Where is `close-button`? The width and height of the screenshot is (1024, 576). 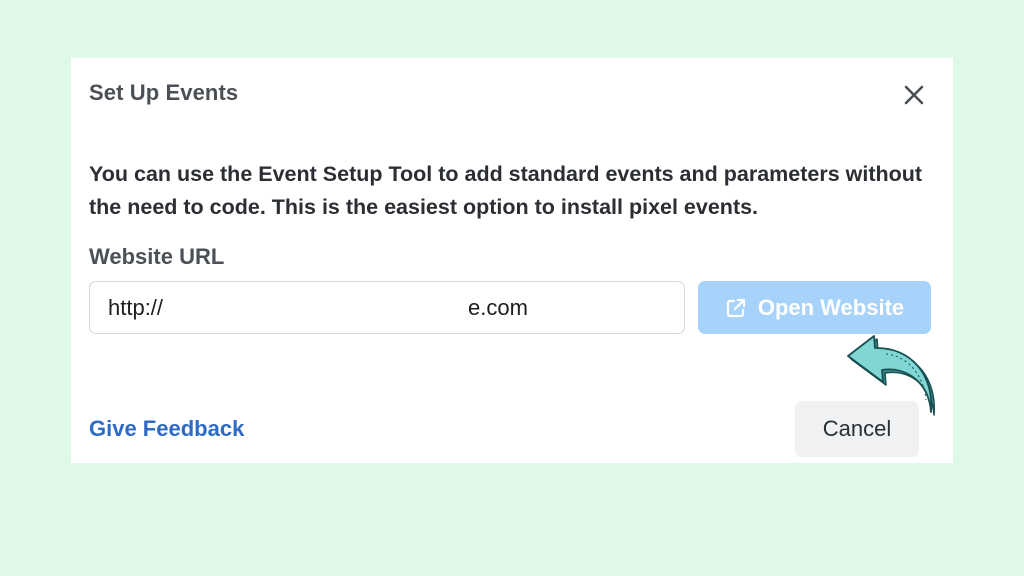
close-button is located at coordinates (914, 95).